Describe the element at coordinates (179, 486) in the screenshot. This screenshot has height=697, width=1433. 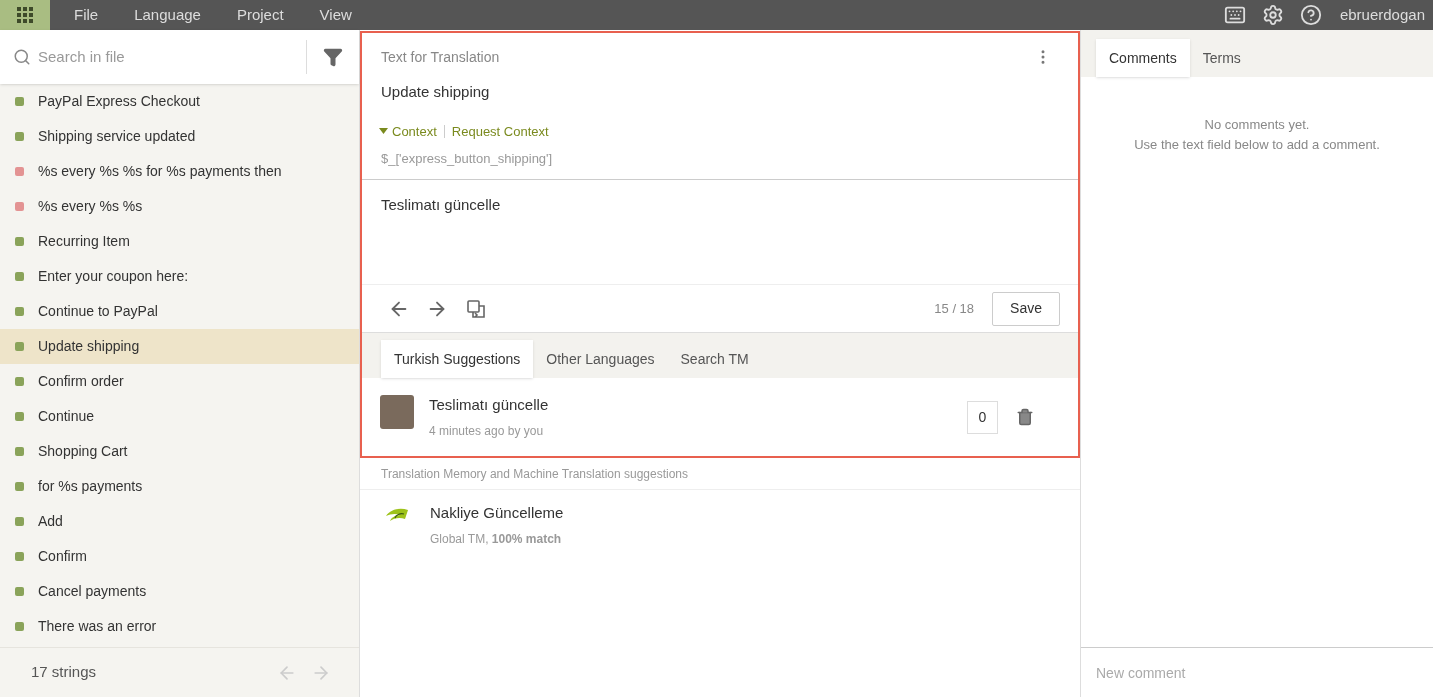
I see `string-list-item: for %s payments` at that location.